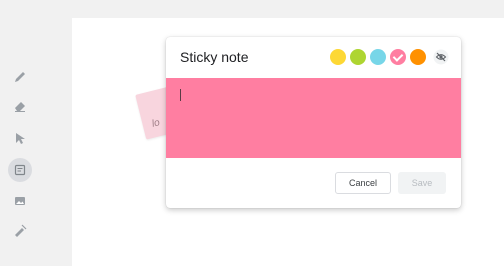 The height and width of the screenshot is (266, 504). I want to click on pen-tool-button, so click(20, 77).